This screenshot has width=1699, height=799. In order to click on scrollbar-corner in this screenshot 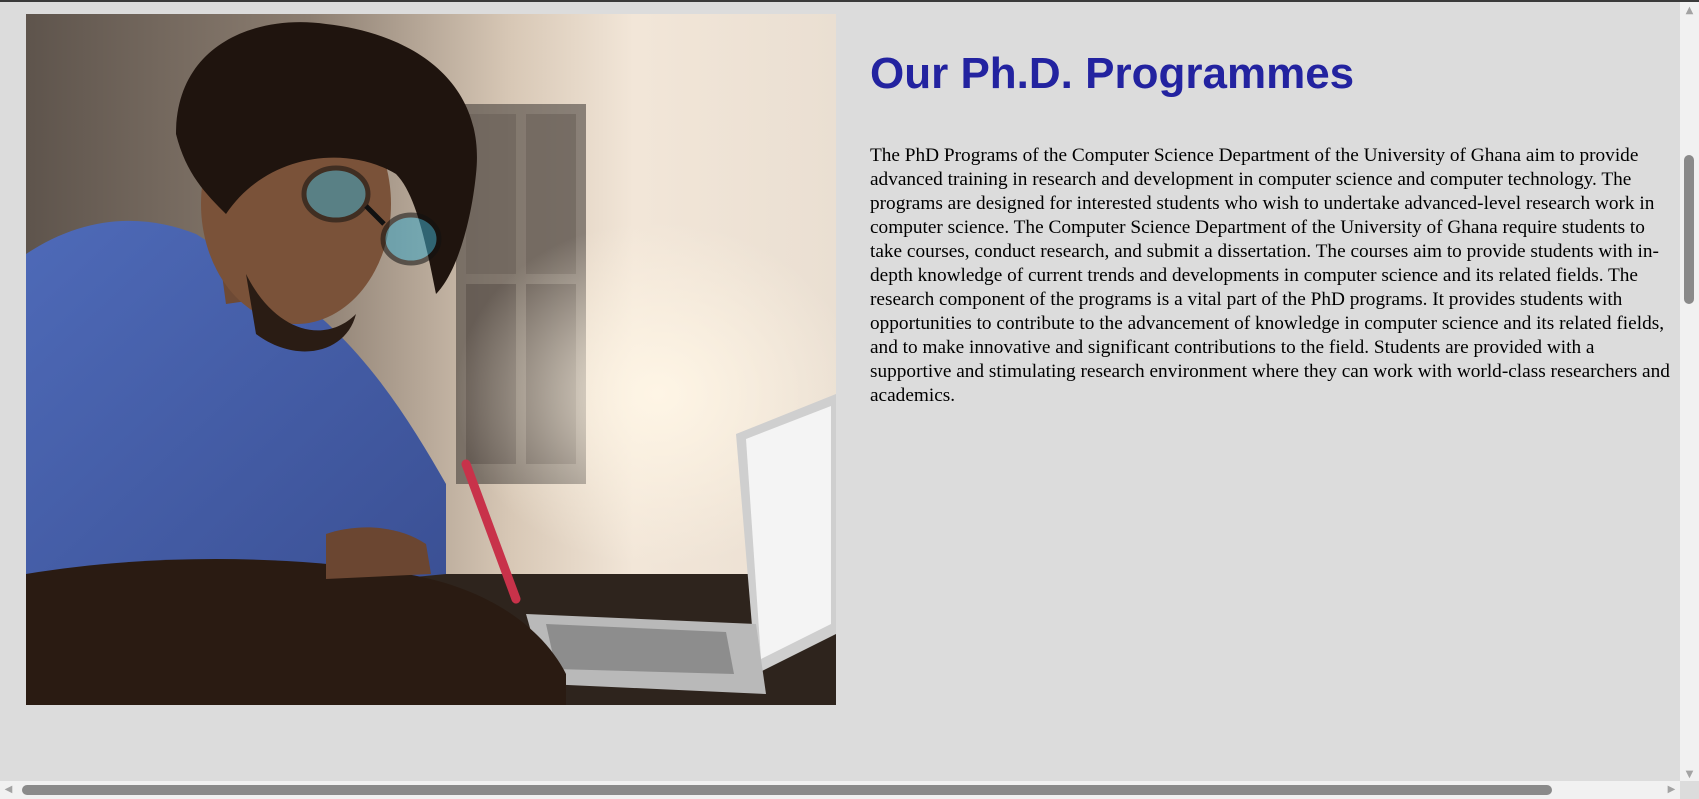, I will do `click(1689, 790)`.